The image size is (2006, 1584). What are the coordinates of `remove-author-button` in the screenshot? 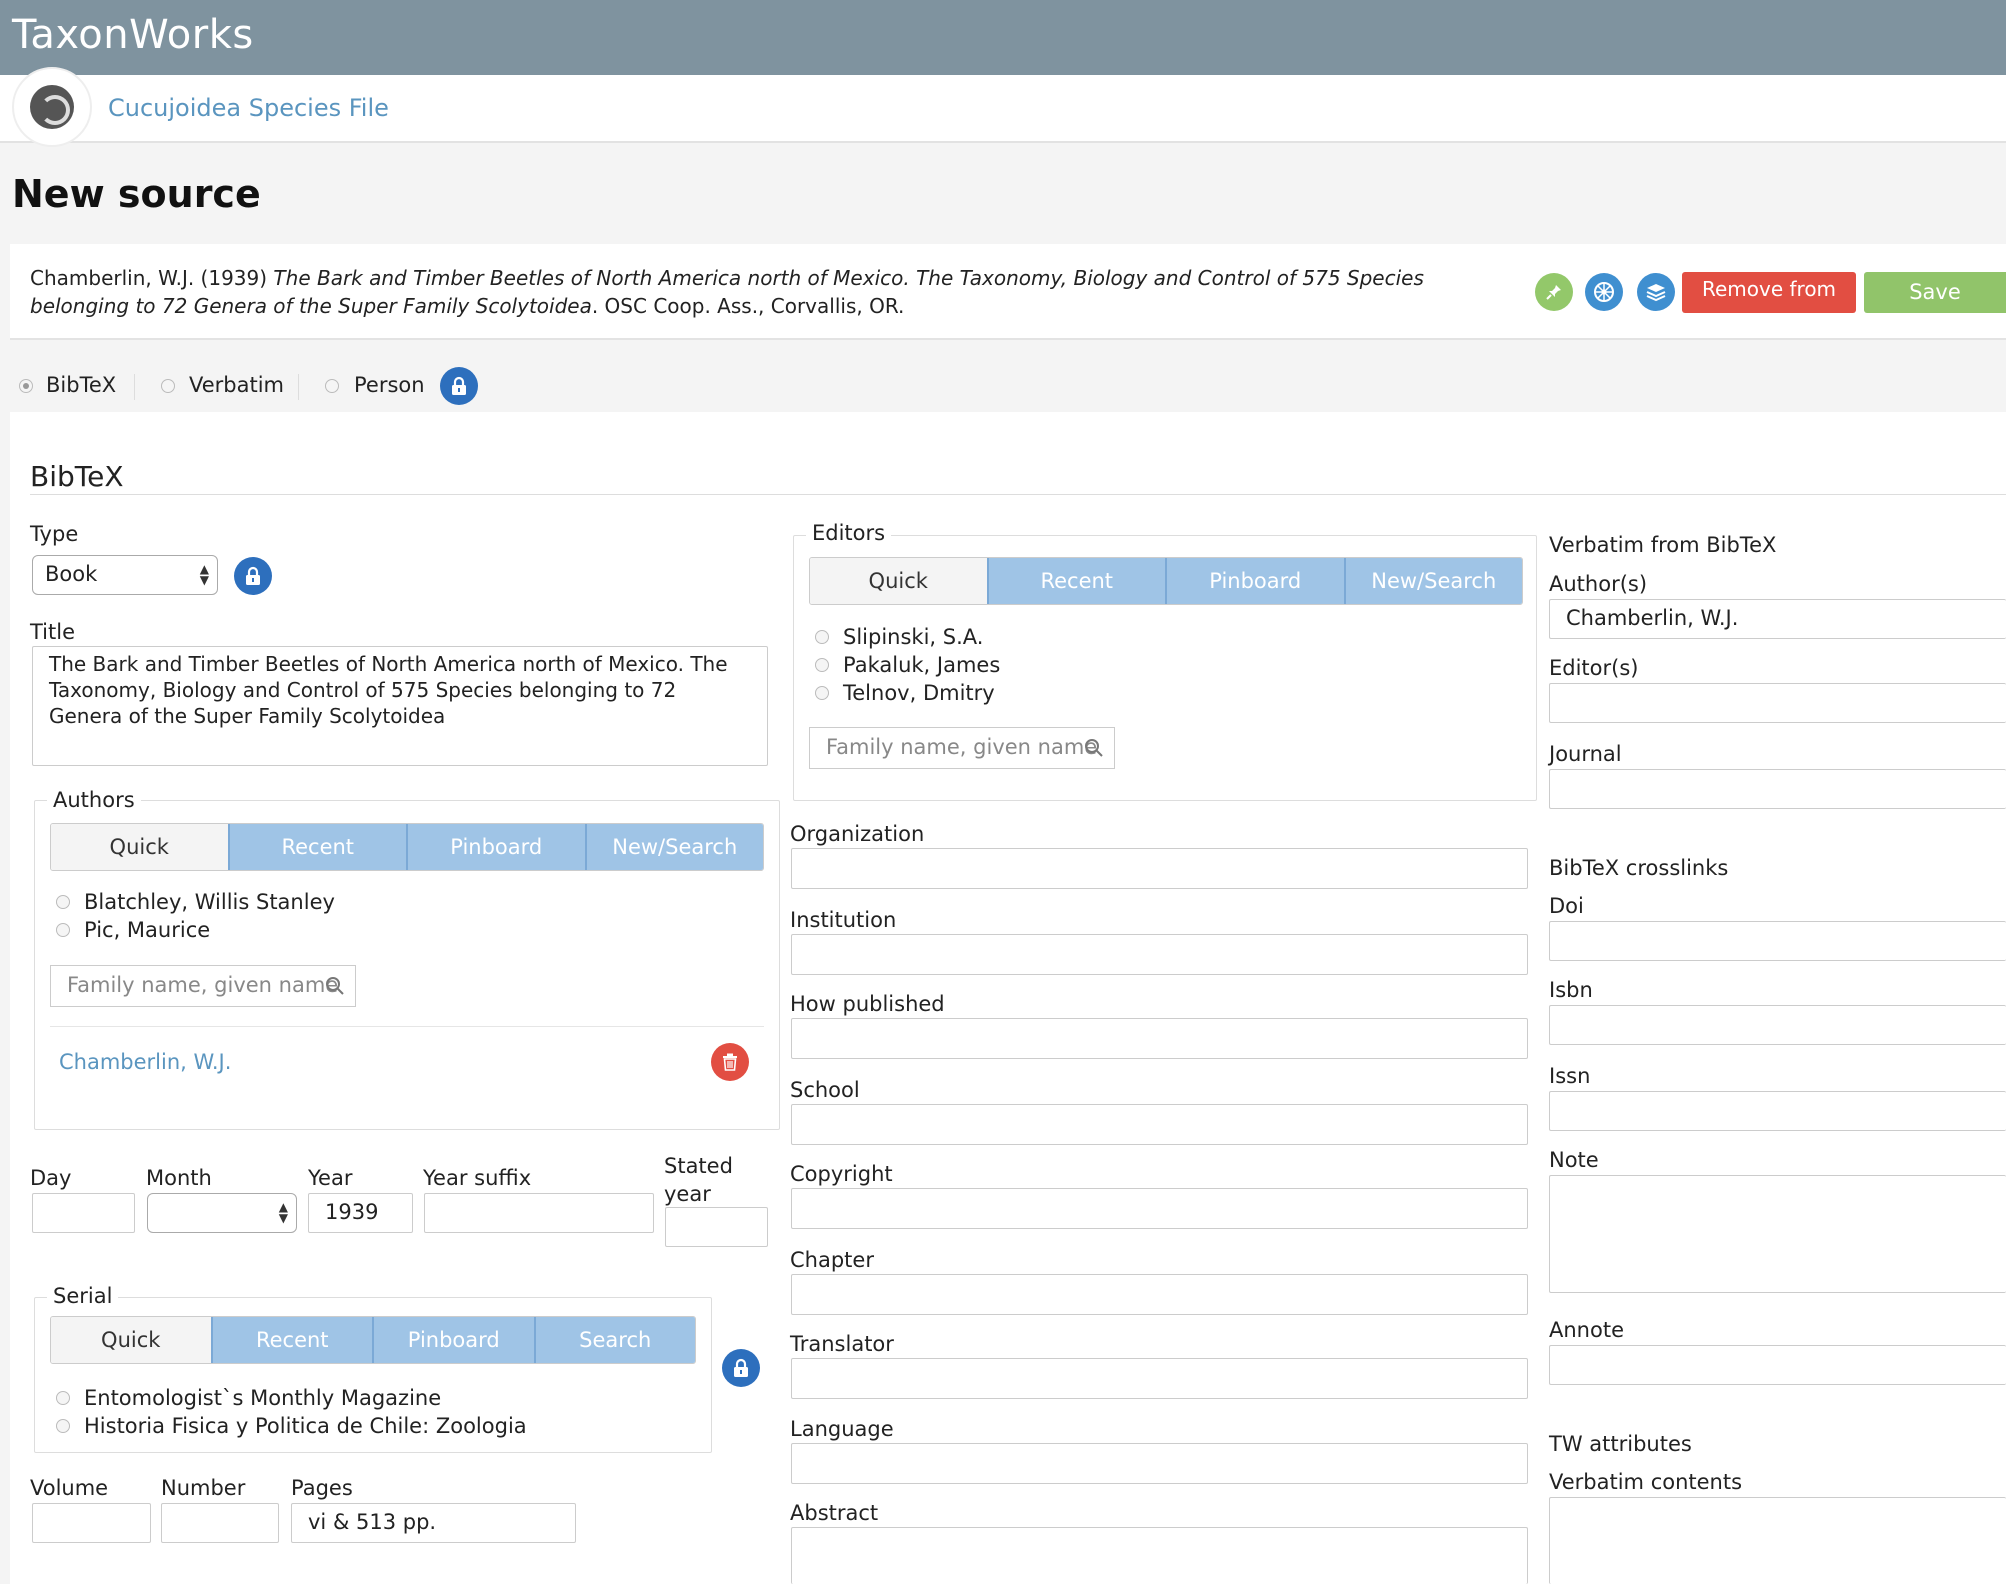 It's located at (730, 1062).